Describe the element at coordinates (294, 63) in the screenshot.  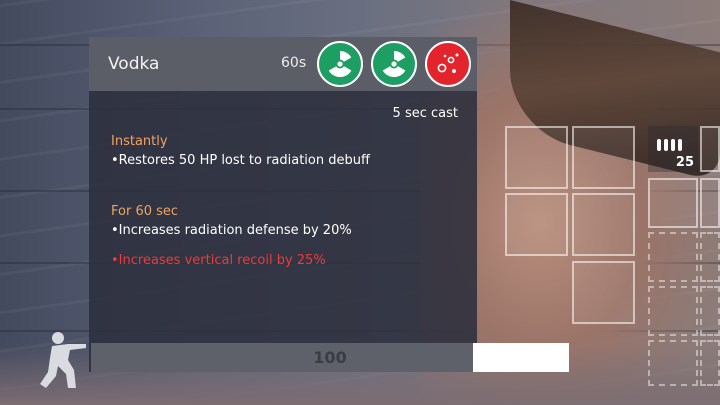
I see `effect-duration: 60s` at that location.